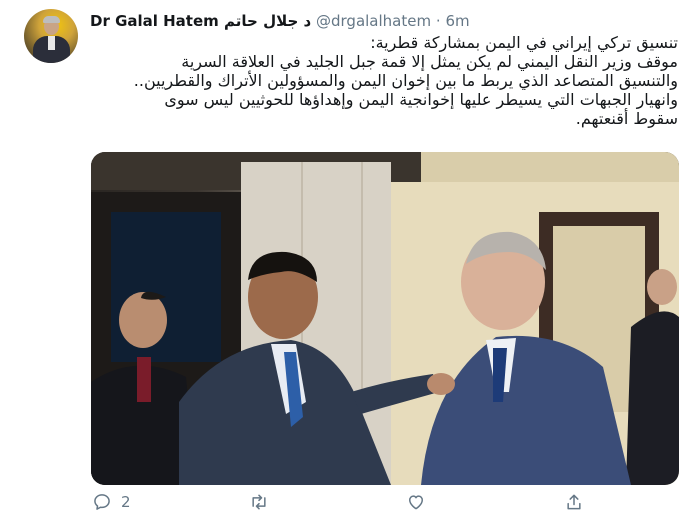 This screenshot has width=700, height=517. Describe the element at coordinates (441, 384) in the screenshot. I see `photo-handshake` at that location.